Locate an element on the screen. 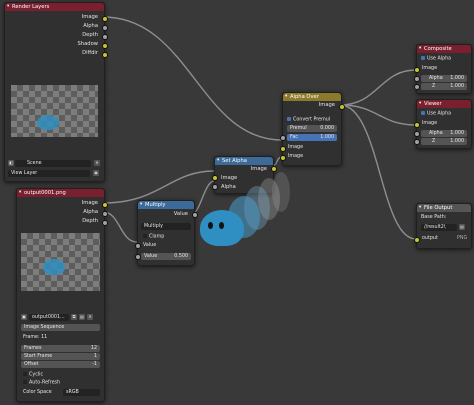 This screenshot has width=474, height=405. clamp-check-icon is located at coordinates (145, 236).